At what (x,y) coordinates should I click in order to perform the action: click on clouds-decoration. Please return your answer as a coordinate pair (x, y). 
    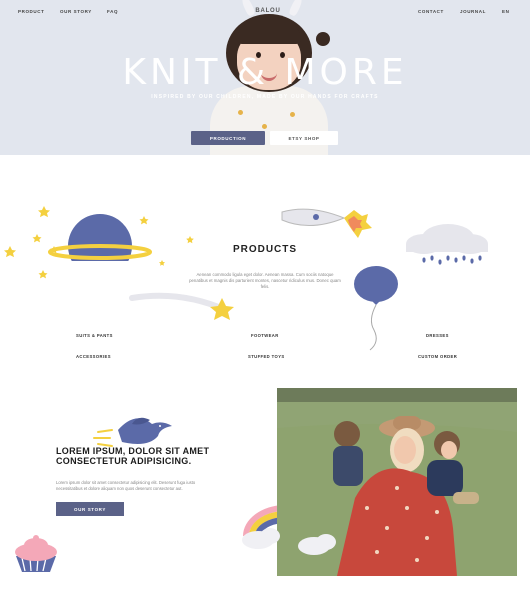
    Looking at the image, I should click on (289, 541).